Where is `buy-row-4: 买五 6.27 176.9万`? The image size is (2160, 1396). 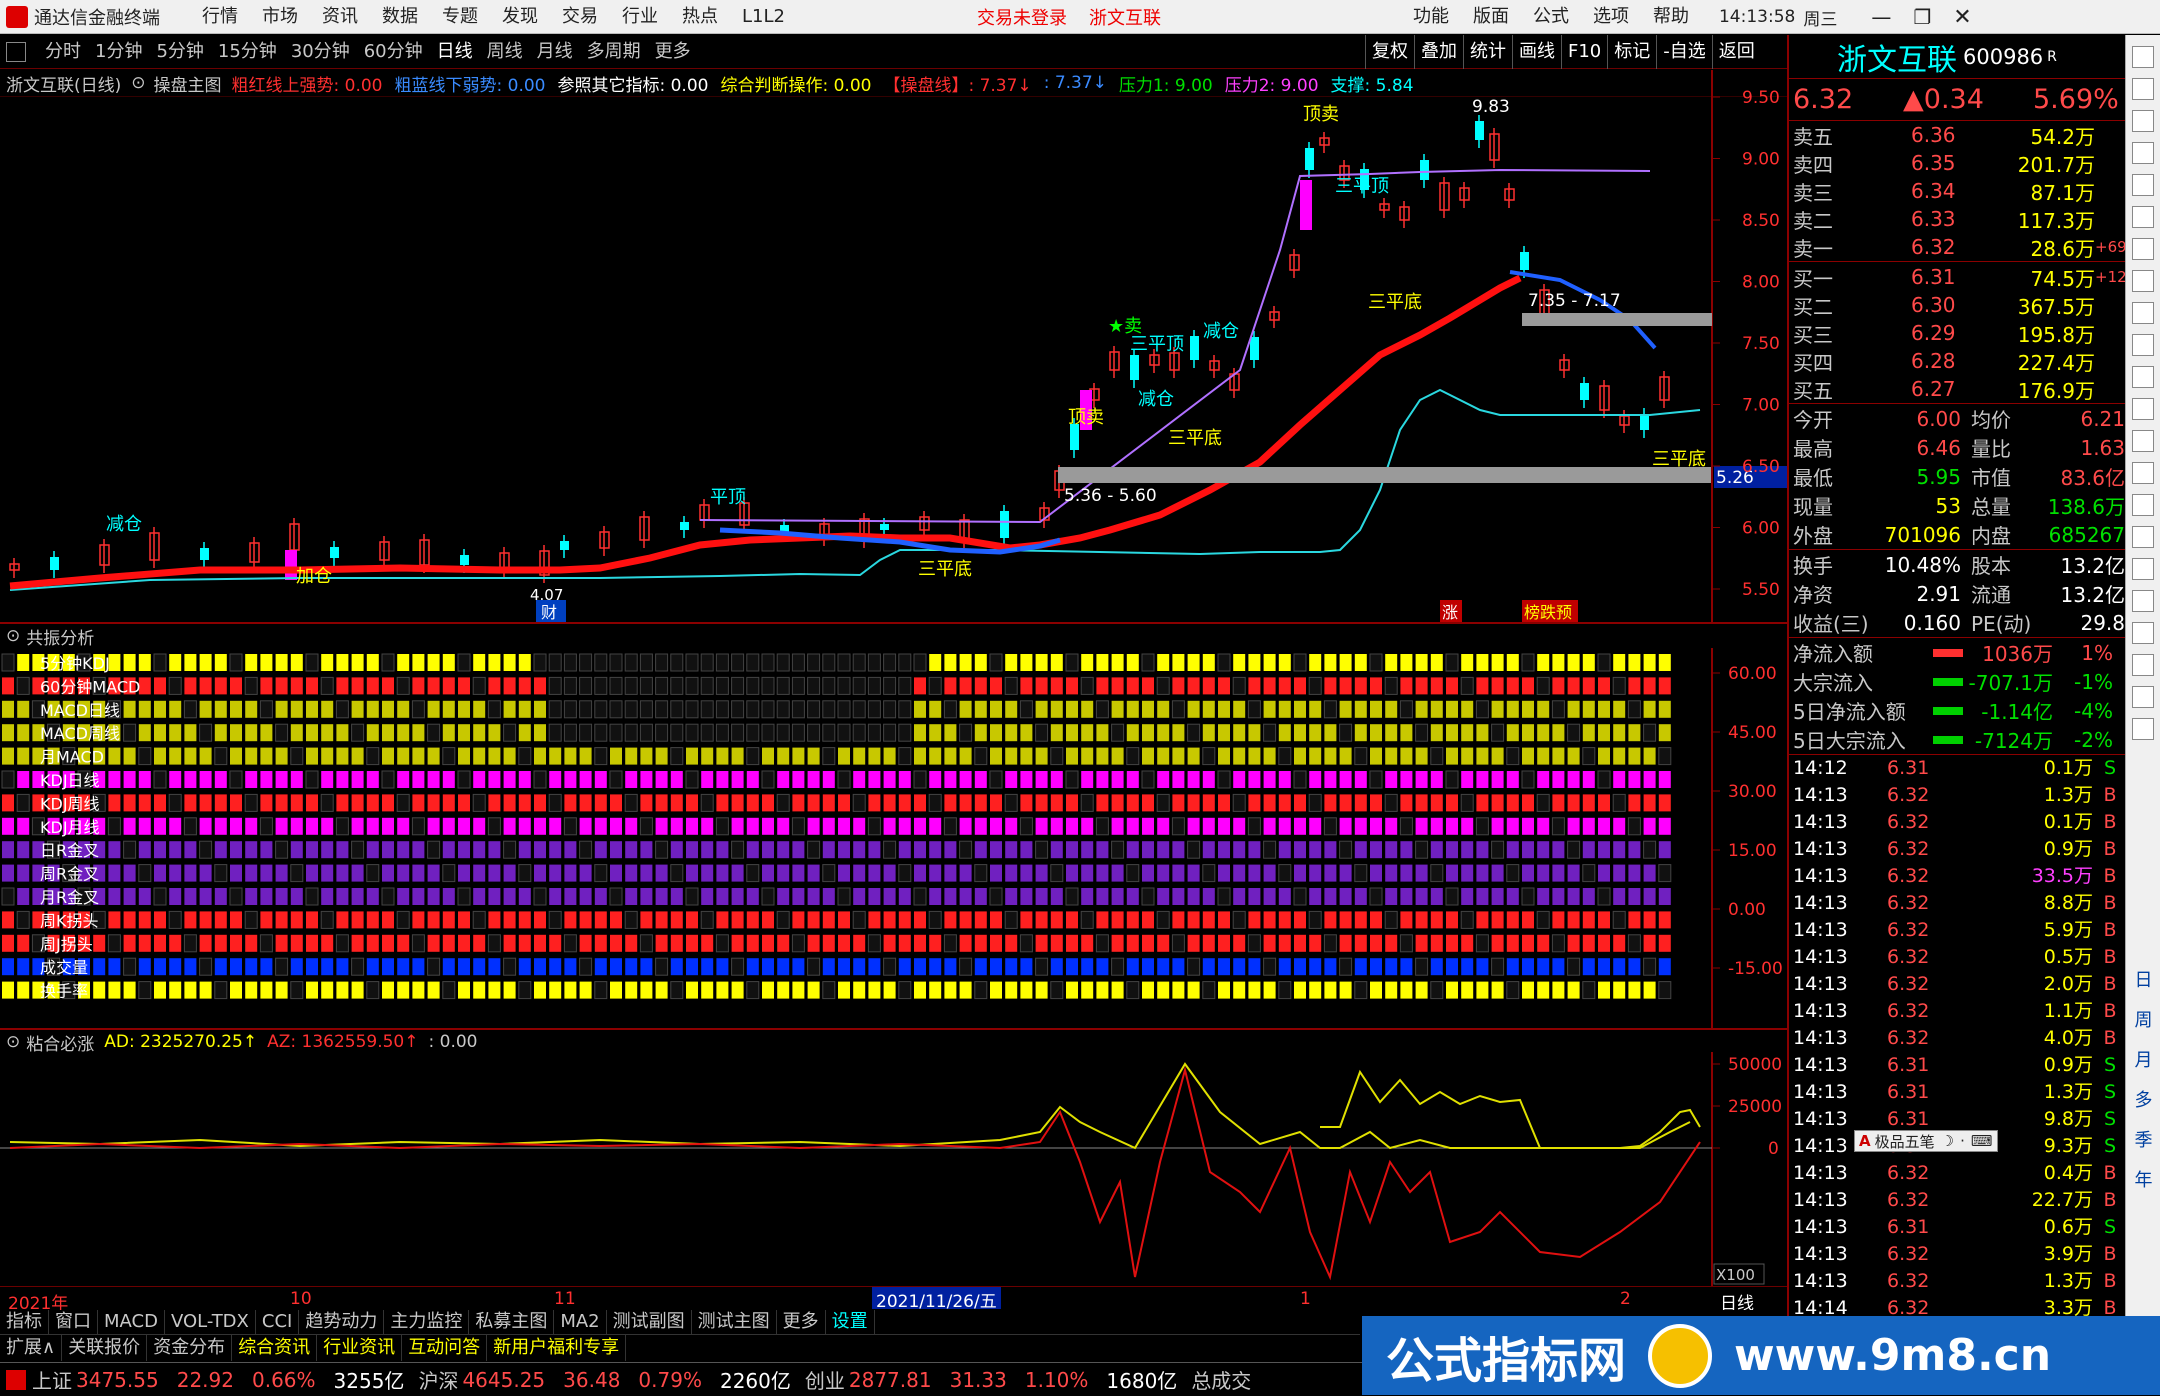
buy-row-4: 买五 6.27 176.9万 is located at coordinates (1957, 389).